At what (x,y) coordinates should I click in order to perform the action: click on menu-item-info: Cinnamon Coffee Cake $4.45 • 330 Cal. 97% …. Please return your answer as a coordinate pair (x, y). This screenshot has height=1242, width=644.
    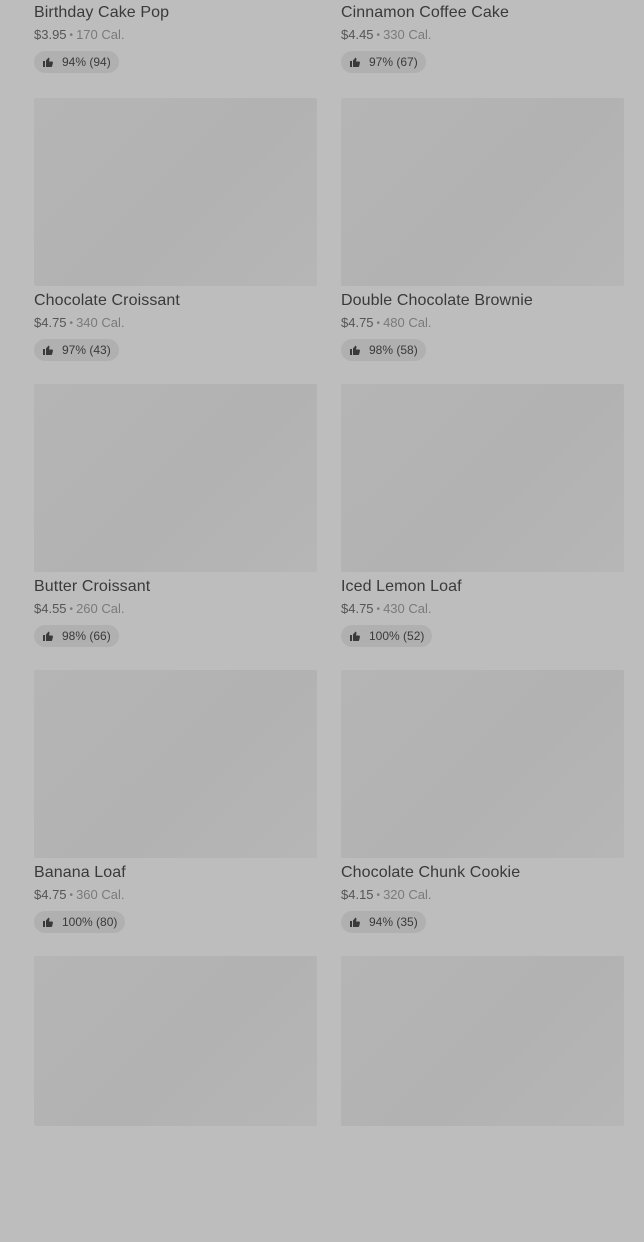
    Looking at the image, I should click on (482, 36).